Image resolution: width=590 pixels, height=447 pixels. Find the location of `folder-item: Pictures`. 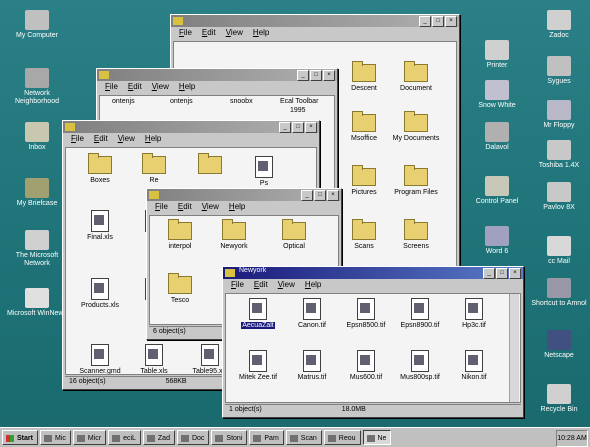

folder-item: Pictures is located at coordinates (364, 181).